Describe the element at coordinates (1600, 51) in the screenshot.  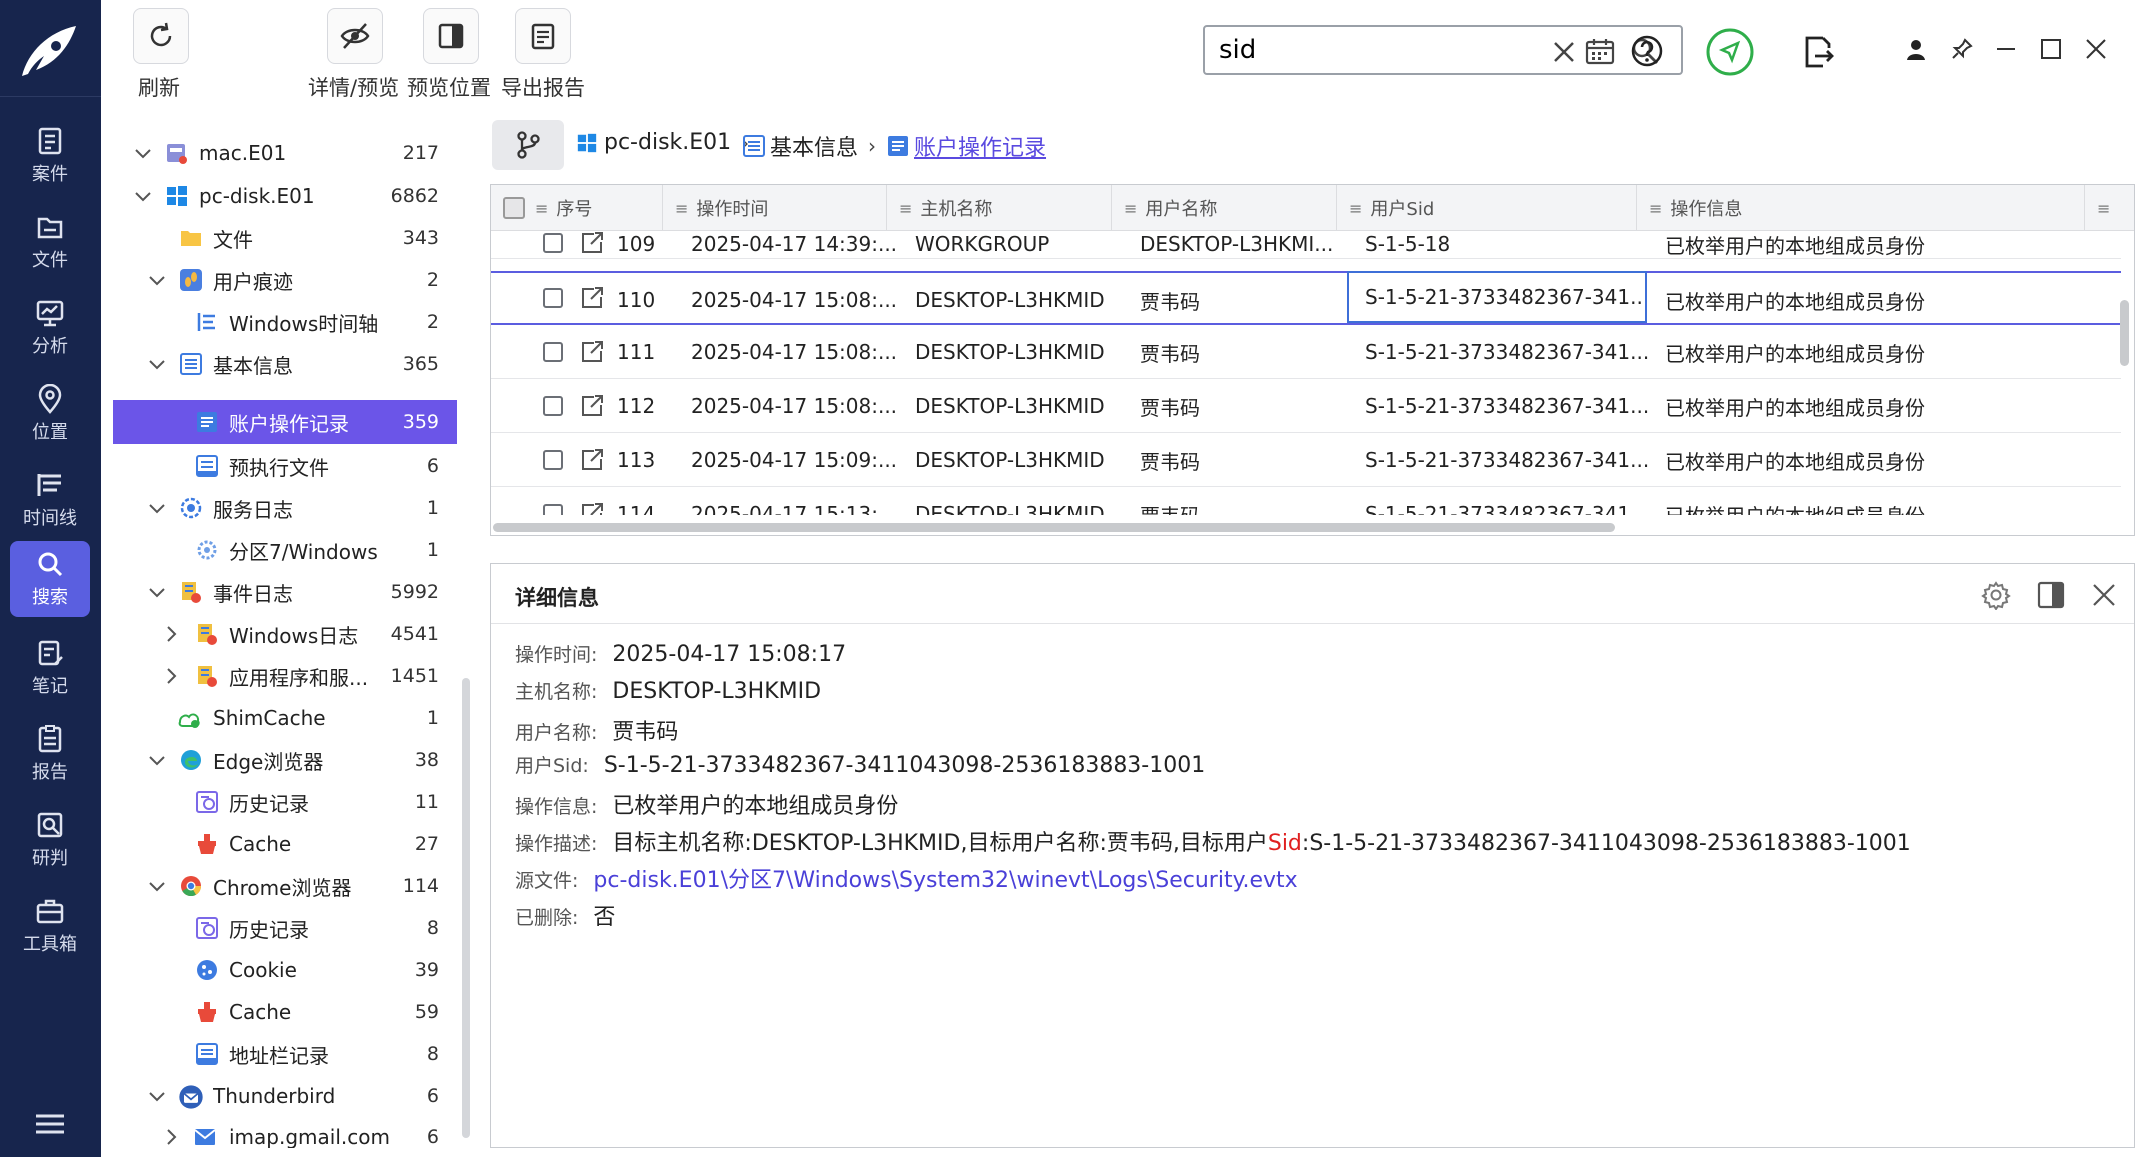
I see `calendar-icon` at that location.